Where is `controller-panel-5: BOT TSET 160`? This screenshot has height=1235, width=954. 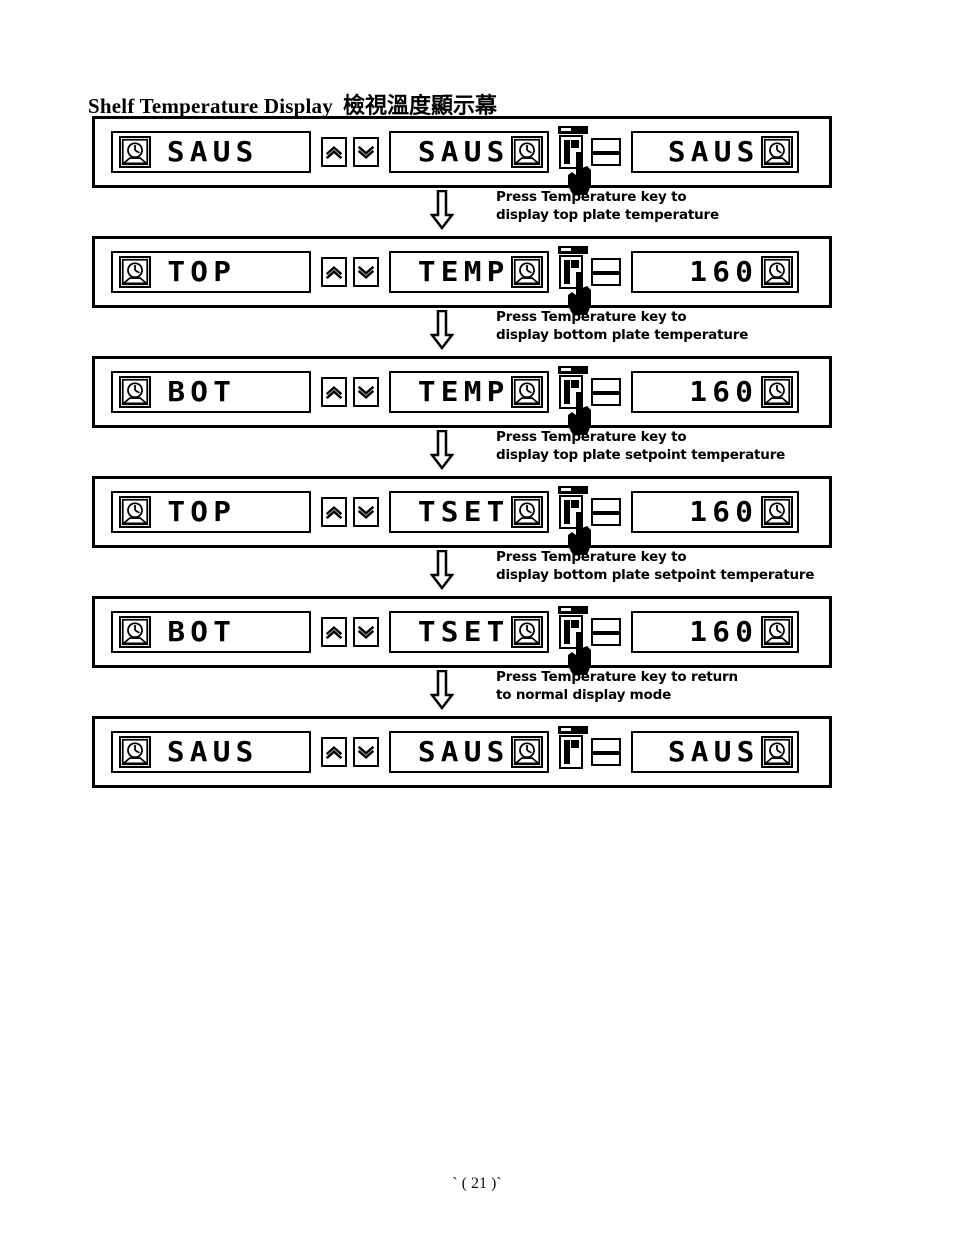 controller-panel-5: BOT TSET 160 is located at coordinates (462, 632).